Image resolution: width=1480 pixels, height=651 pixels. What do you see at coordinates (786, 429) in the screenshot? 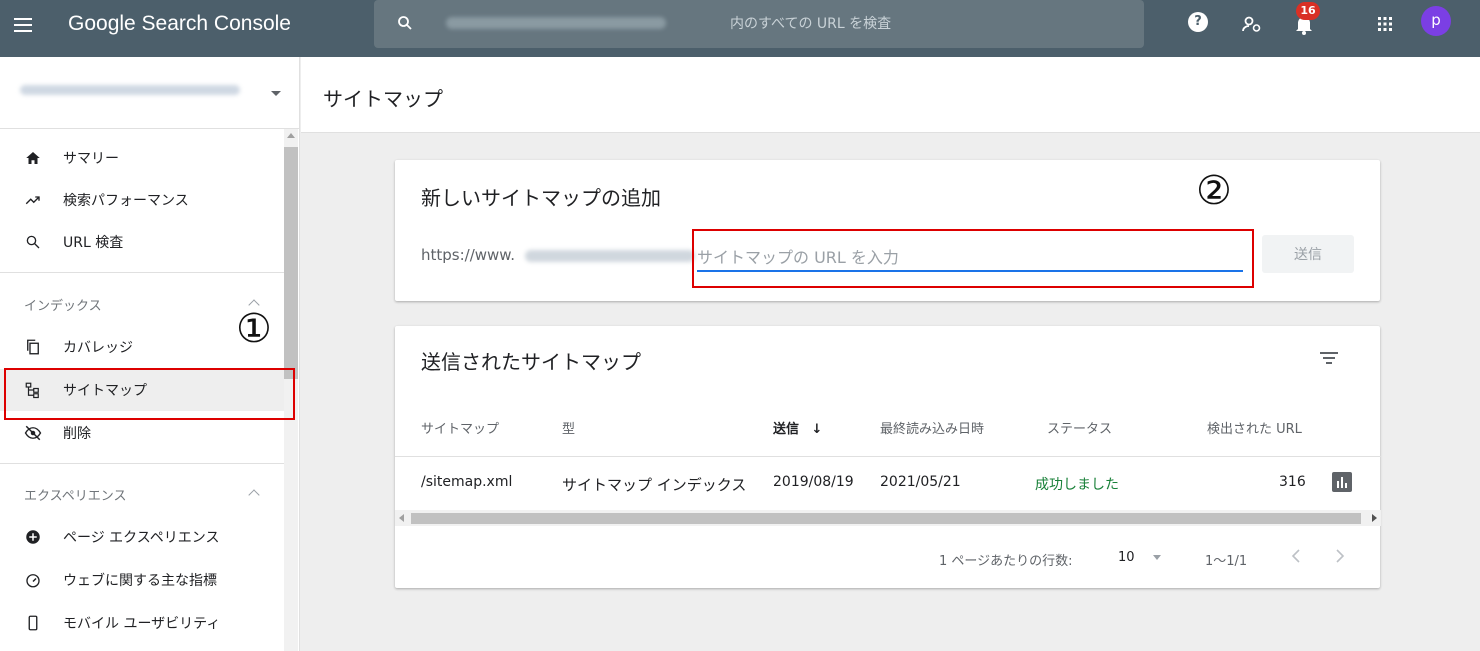
I see `column-header-label: 送信` at bounding box center [786, 429].